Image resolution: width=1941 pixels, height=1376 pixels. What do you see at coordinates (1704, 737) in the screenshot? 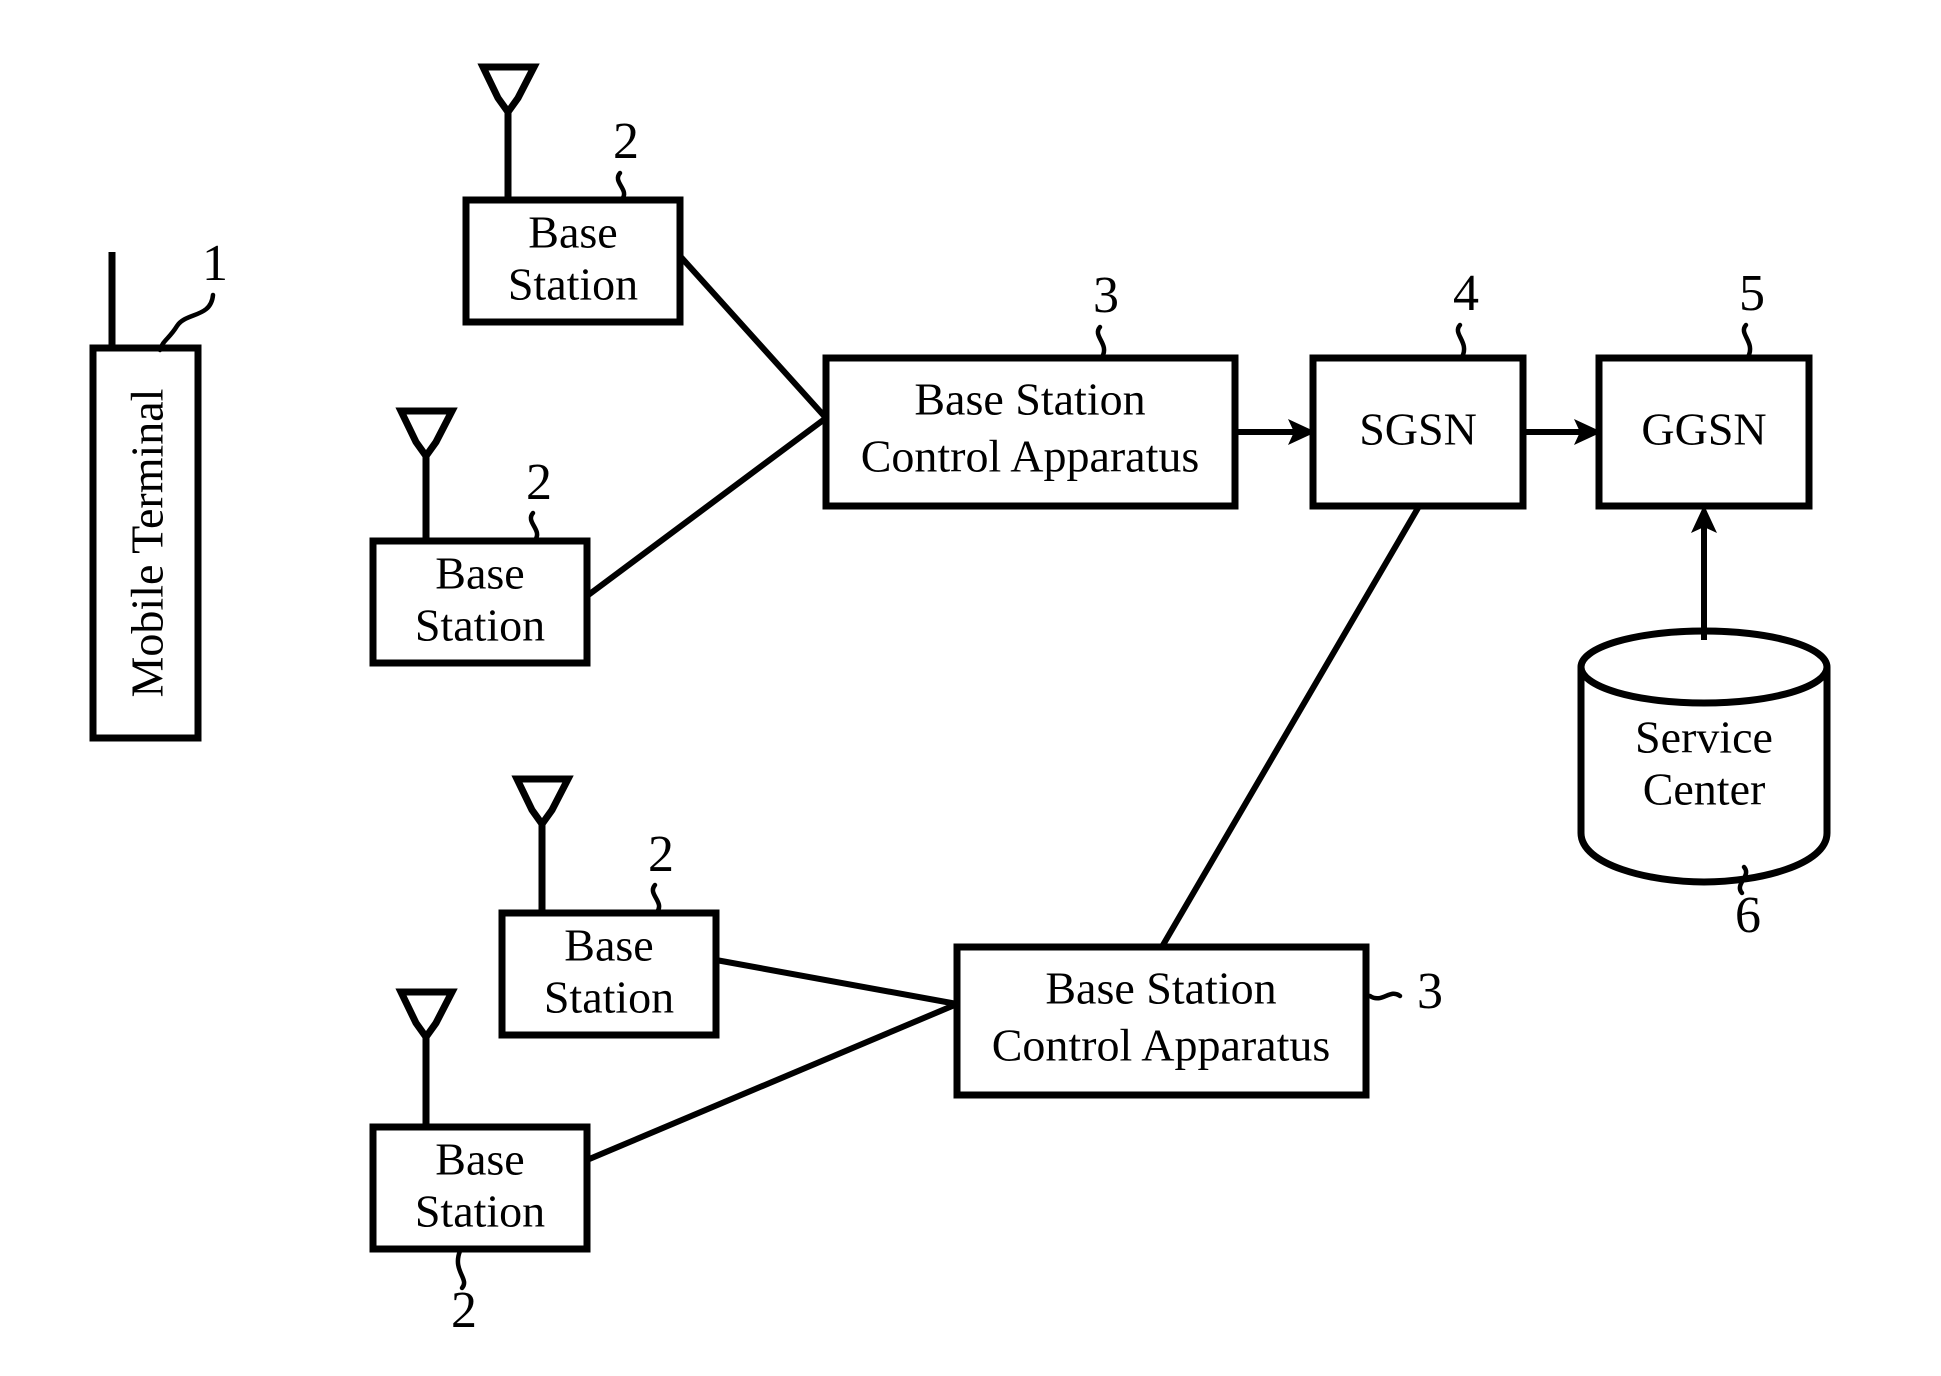
I see `service-center-label-line1: Service` at bounding box center [1704, 737].